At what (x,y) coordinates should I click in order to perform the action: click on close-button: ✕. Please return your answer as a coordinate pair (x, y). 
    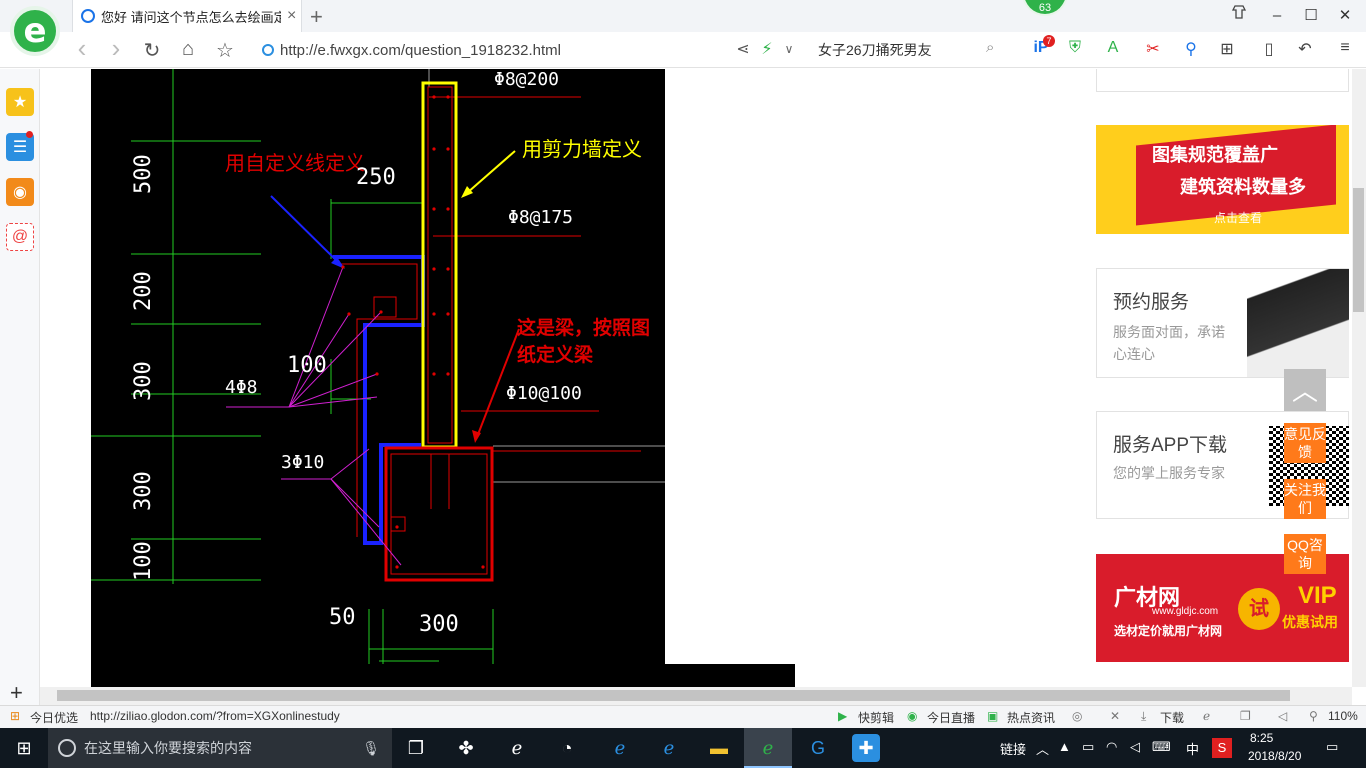
    Looking at the image, I should click on (1345, 16).